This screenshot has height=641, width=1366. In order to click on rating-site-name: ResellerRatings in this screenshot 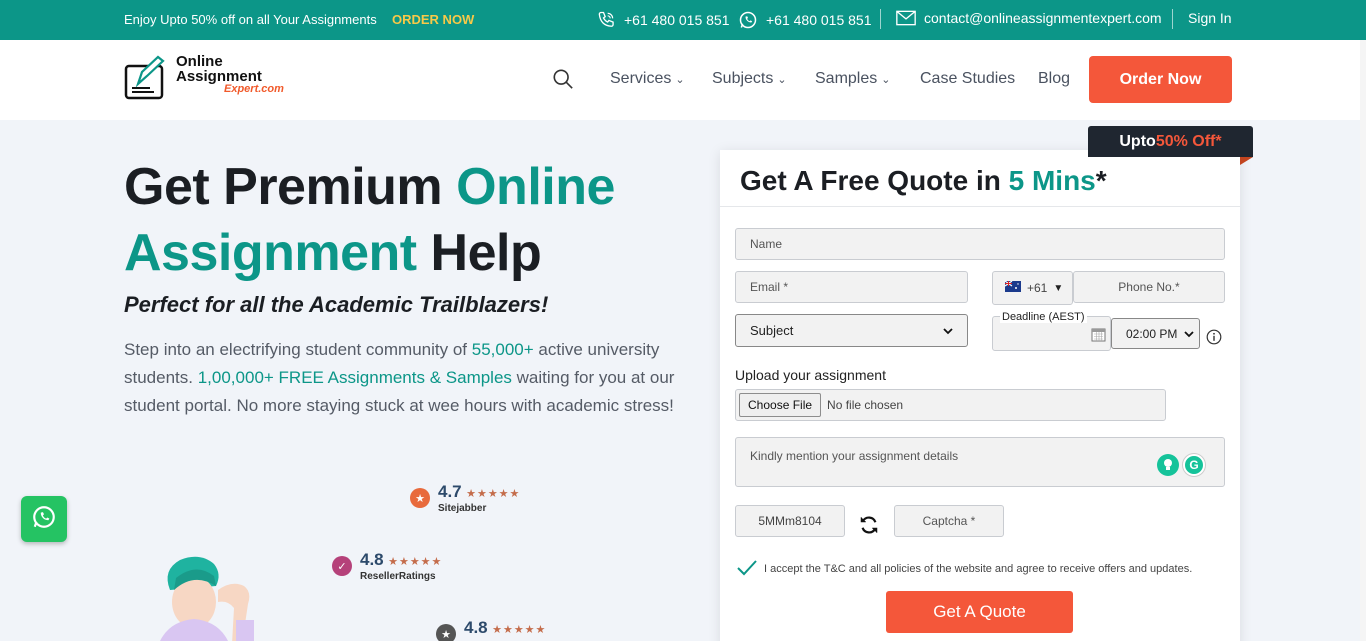, I will do `click(398, 576)`.